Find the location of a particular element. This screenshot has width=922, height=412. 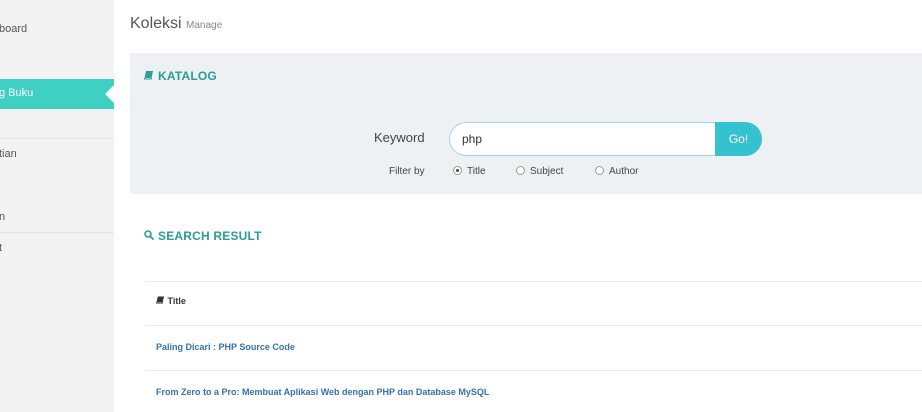

sidebar-item-t: t is located at coordinates (57, 250).